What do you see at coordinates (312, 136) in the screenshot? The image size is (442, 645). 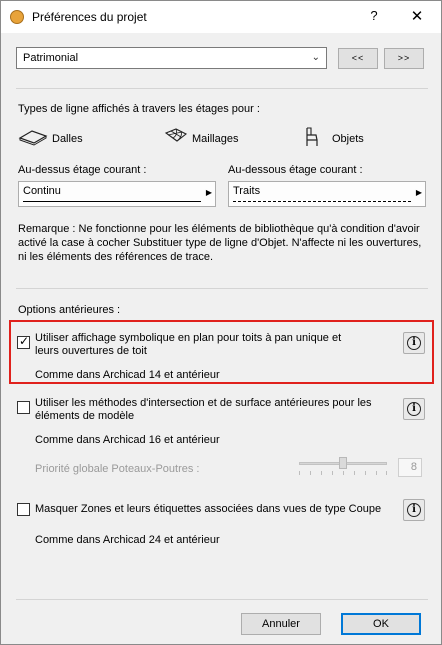 I see `chair-object-icon` at bounding box center [312, 136].